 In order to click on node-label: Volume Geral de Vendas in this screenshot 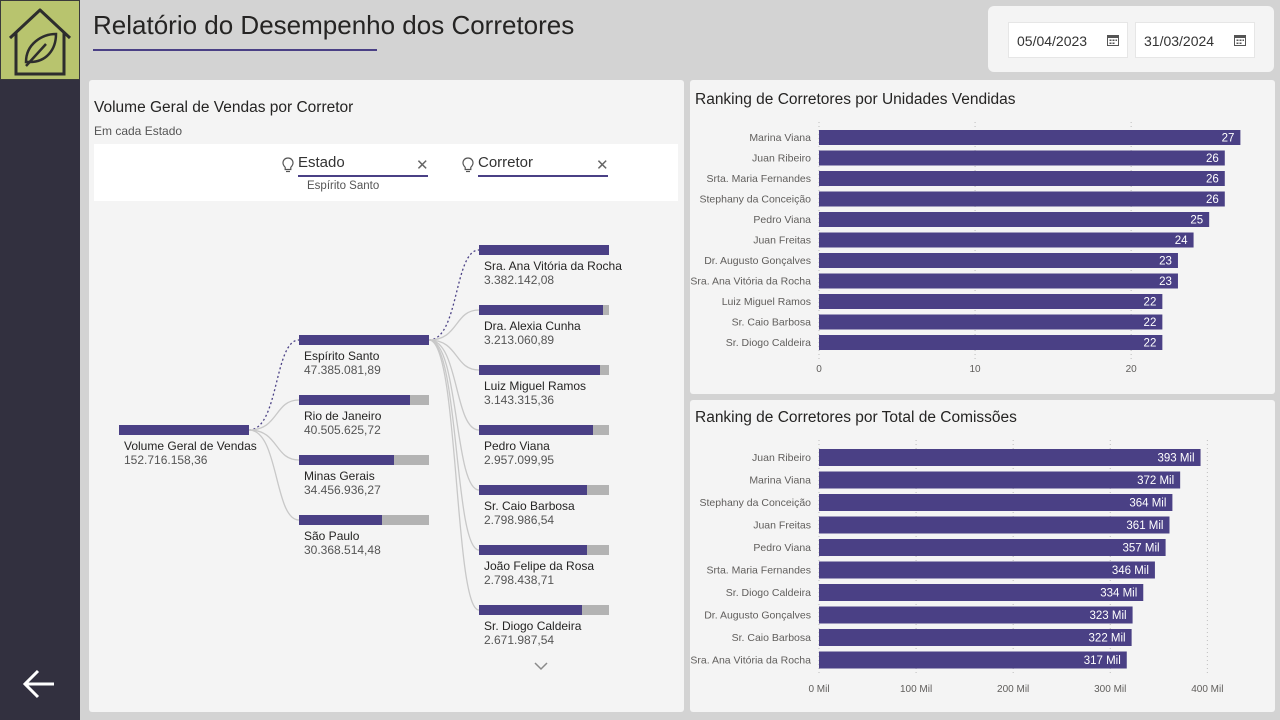, I will do `click(190, 446)`.